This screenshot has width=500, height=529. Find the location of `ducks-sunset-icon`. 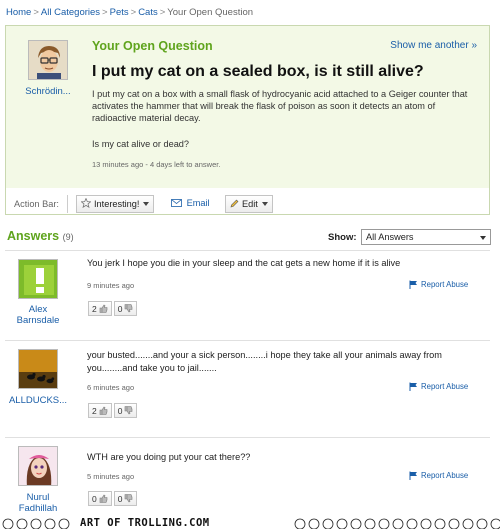

ducks-sunset-icon is located at coordinates (38, 369).